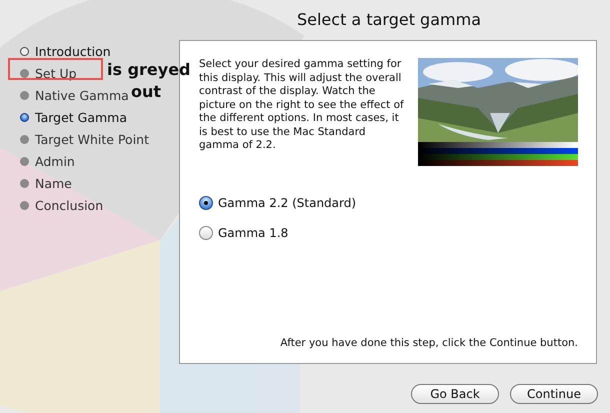 This screenshot has width=610, height=413. Describe the element at coordinates (149, 70) in the screenshot. I see `annotation-text: is greyed` at that location.